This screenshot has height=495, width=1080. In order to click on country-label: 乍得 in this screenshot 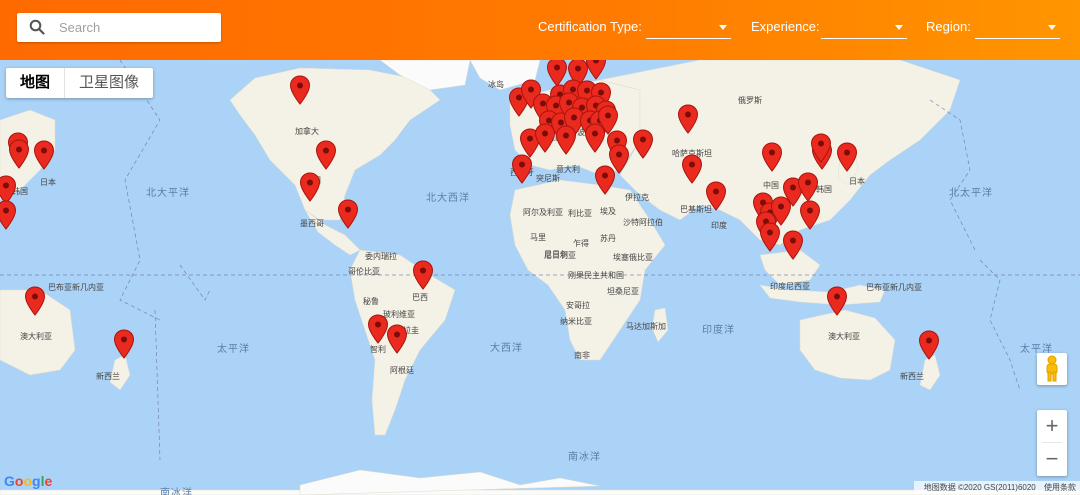, I will do `click(581, 243)`.